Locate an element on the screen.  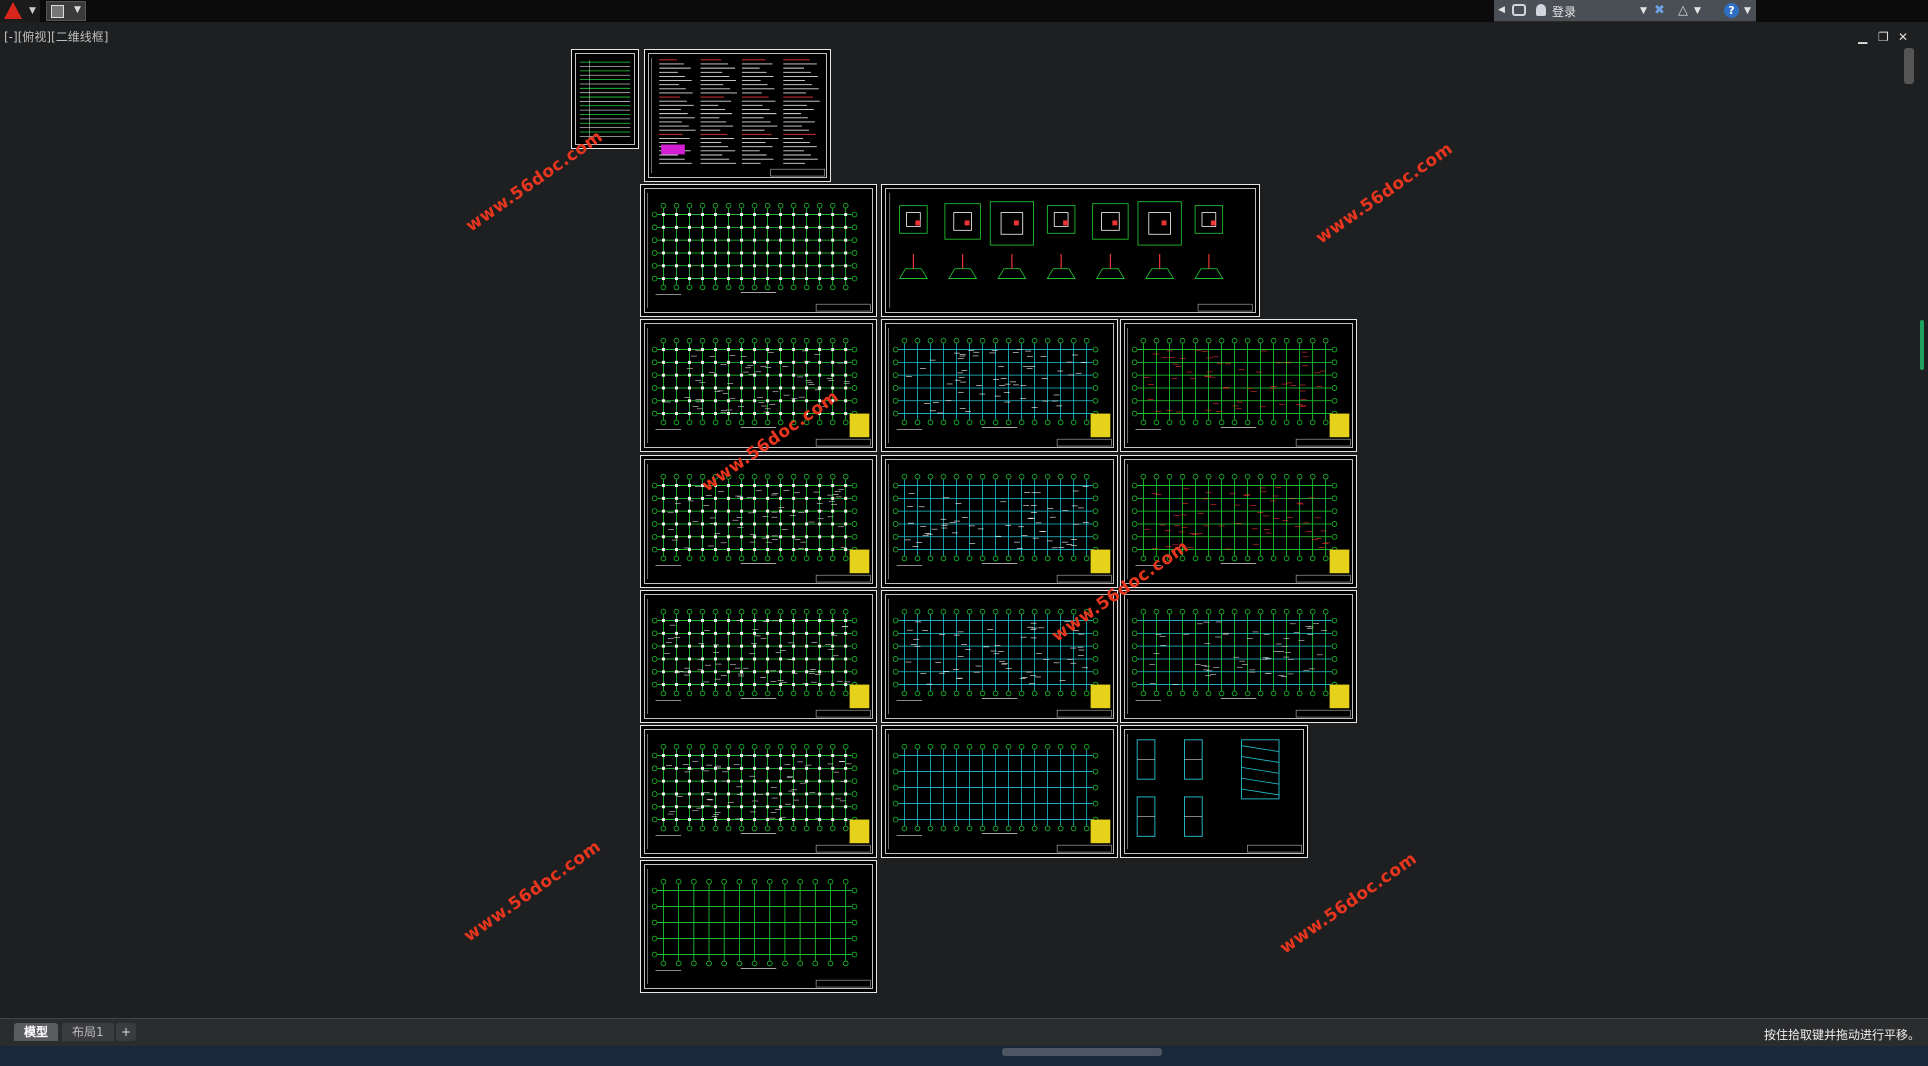
workspace-icon is located at coordinates (57, 11).